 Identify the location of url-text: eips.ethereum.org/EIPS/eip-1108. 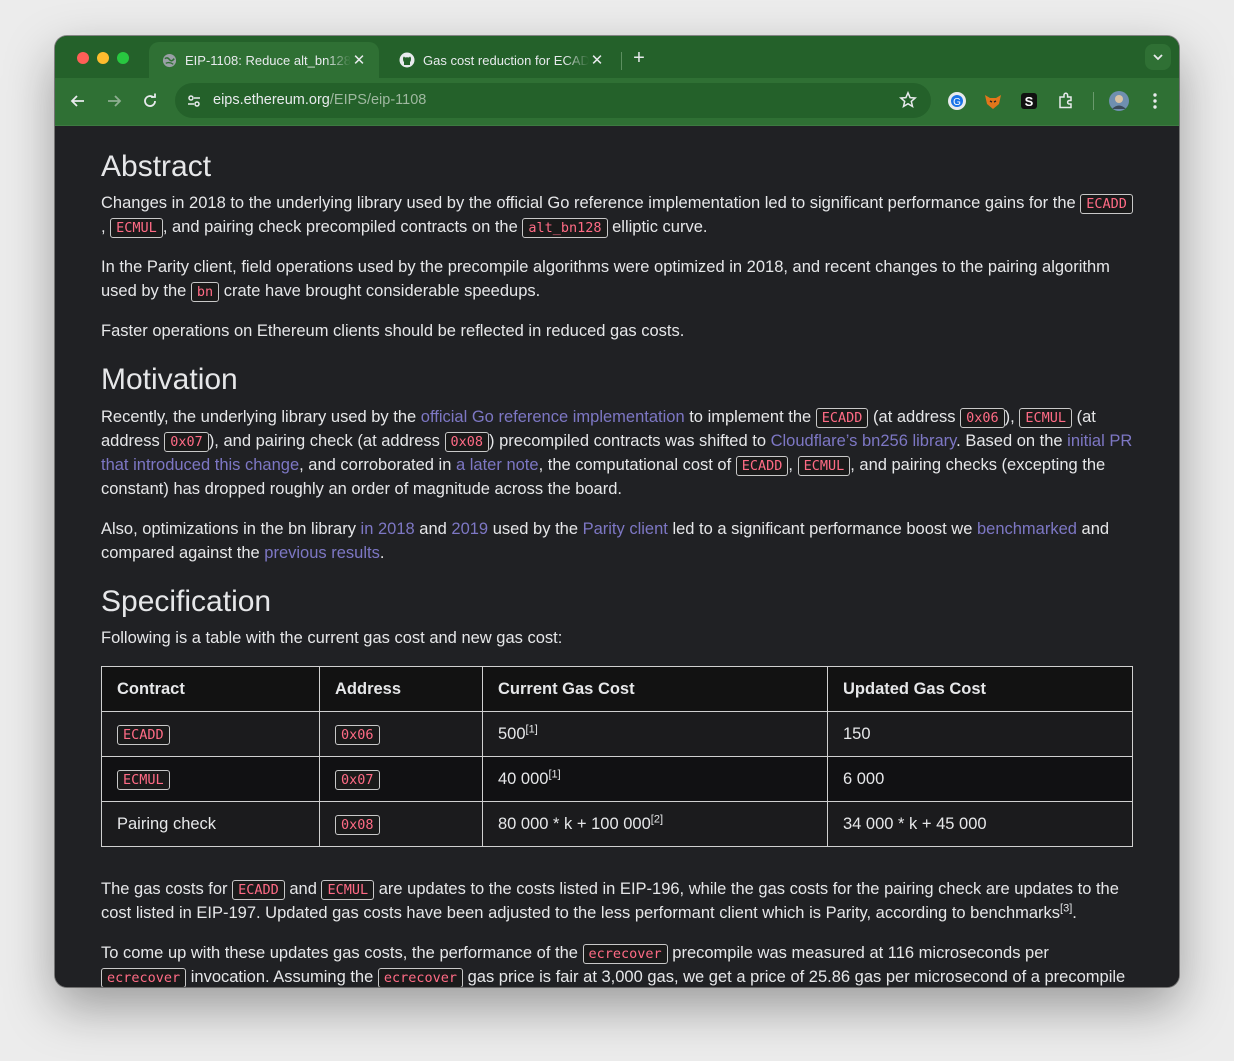
(319, 100).